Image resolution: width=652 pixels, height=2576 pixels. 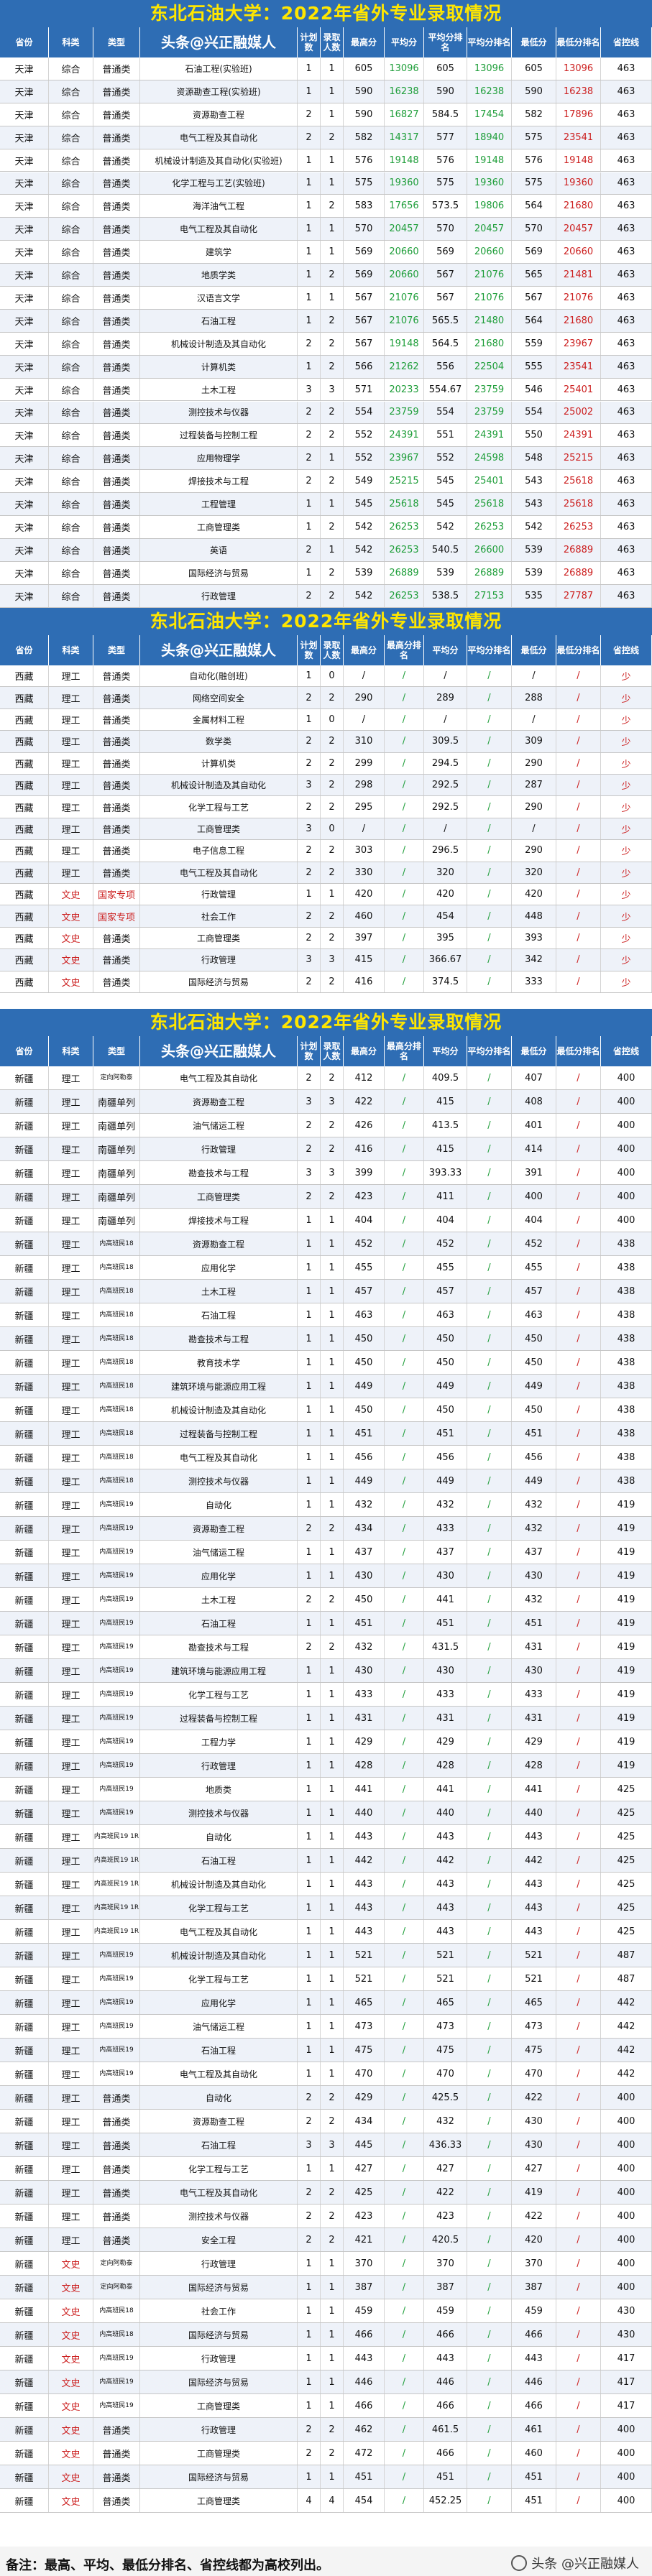 What do you see at coordinates (489, 68) in the screenshot?
I see `table-cell: 13096` at bounding box center [489, 68].